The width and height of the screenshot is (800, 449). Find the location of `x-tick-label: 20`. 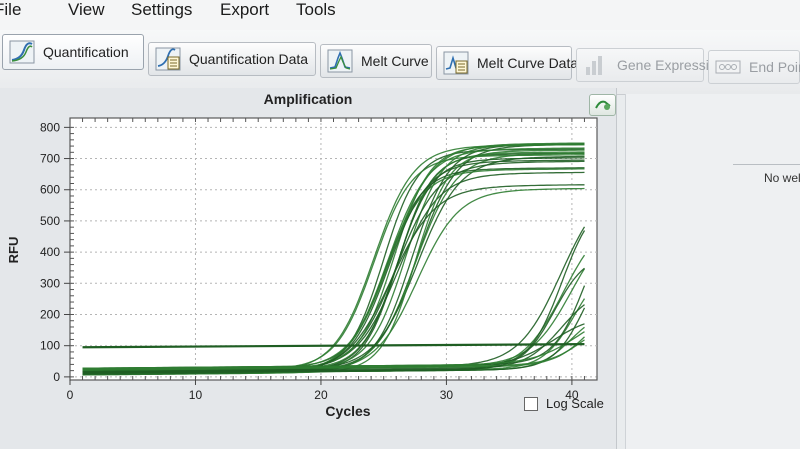

x-tick-label: 20 is located at coordinates (321, 395).